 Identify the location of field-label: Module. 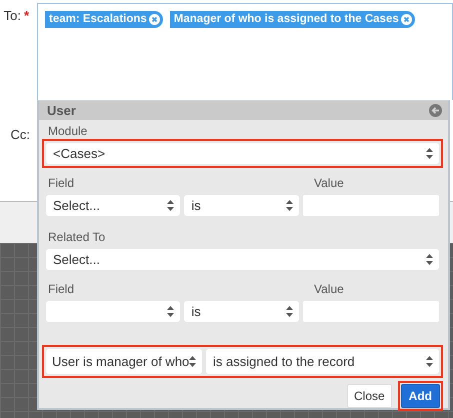
(67, 131).